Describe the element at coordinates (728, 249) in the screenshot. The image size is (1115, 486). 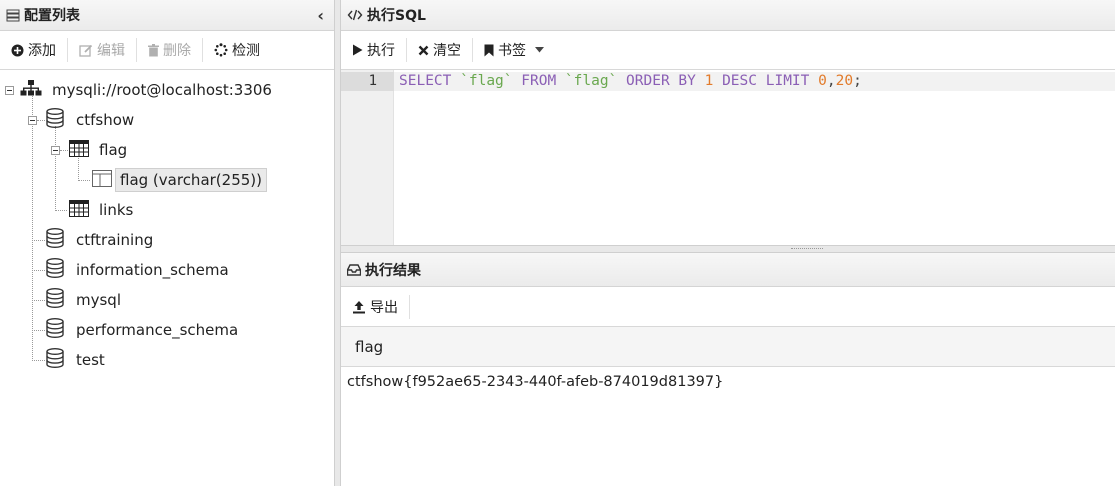
I see `horizontal-splitter` at that location.